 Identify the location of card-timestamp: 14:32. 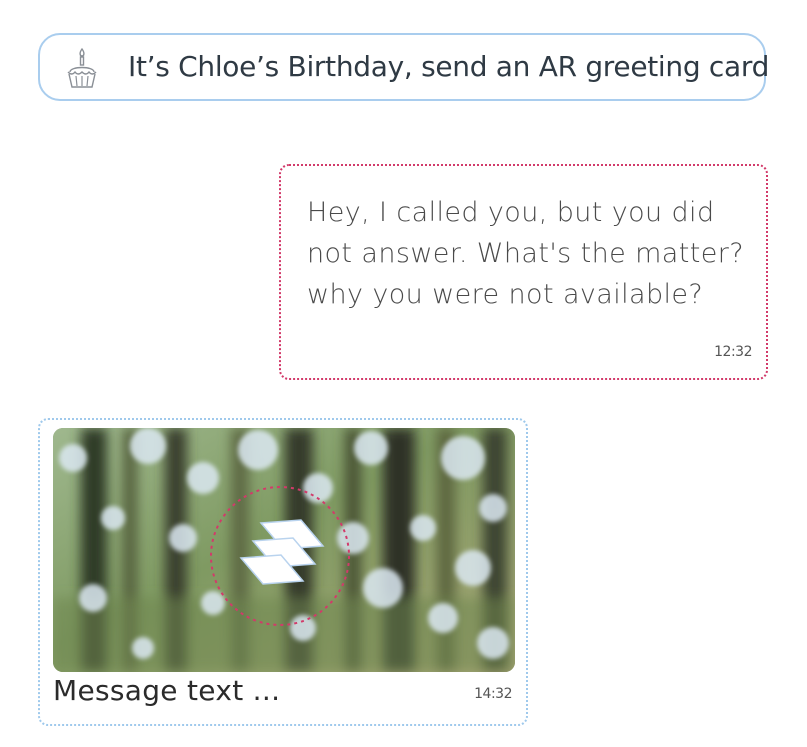
(493, 694).